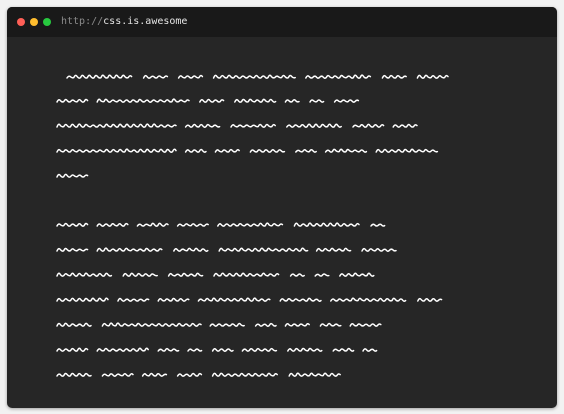 The image size is (564, 414). Describe the element at coordinates (82, 21) in the screenshot. I see `url-protocol: http://` at that location.